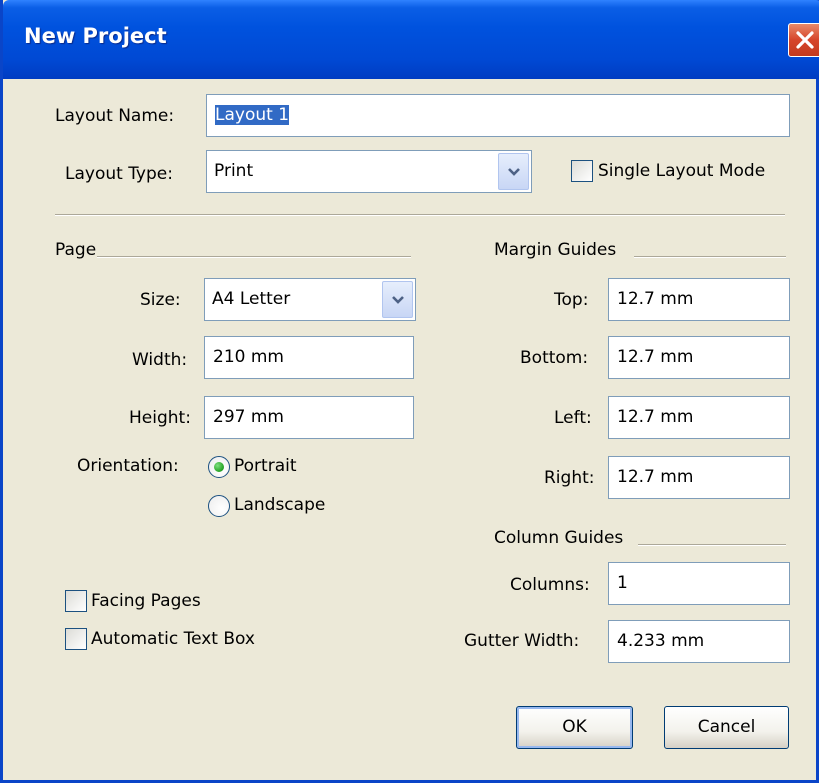  What do you see at coordinates (310, 299) in the screenshot?
I see `page-size-select: A4 Letter` at bounding box center [310, 299].